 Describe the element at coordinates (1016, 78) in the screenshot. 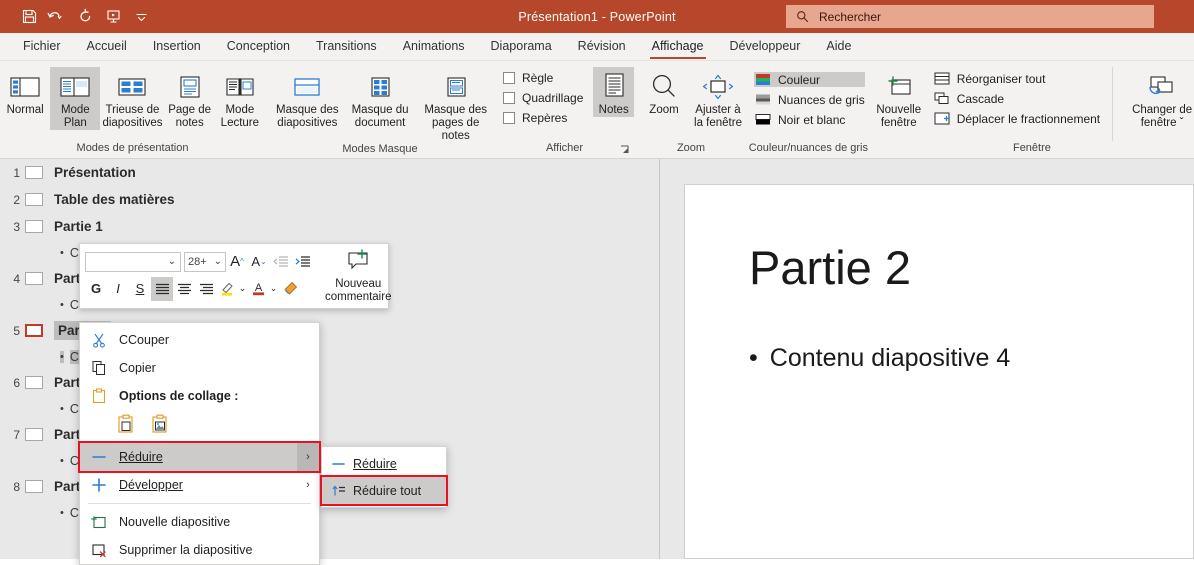

I see `ribbon-item-reorganiser-tout: Réorganiser tout` at that location.